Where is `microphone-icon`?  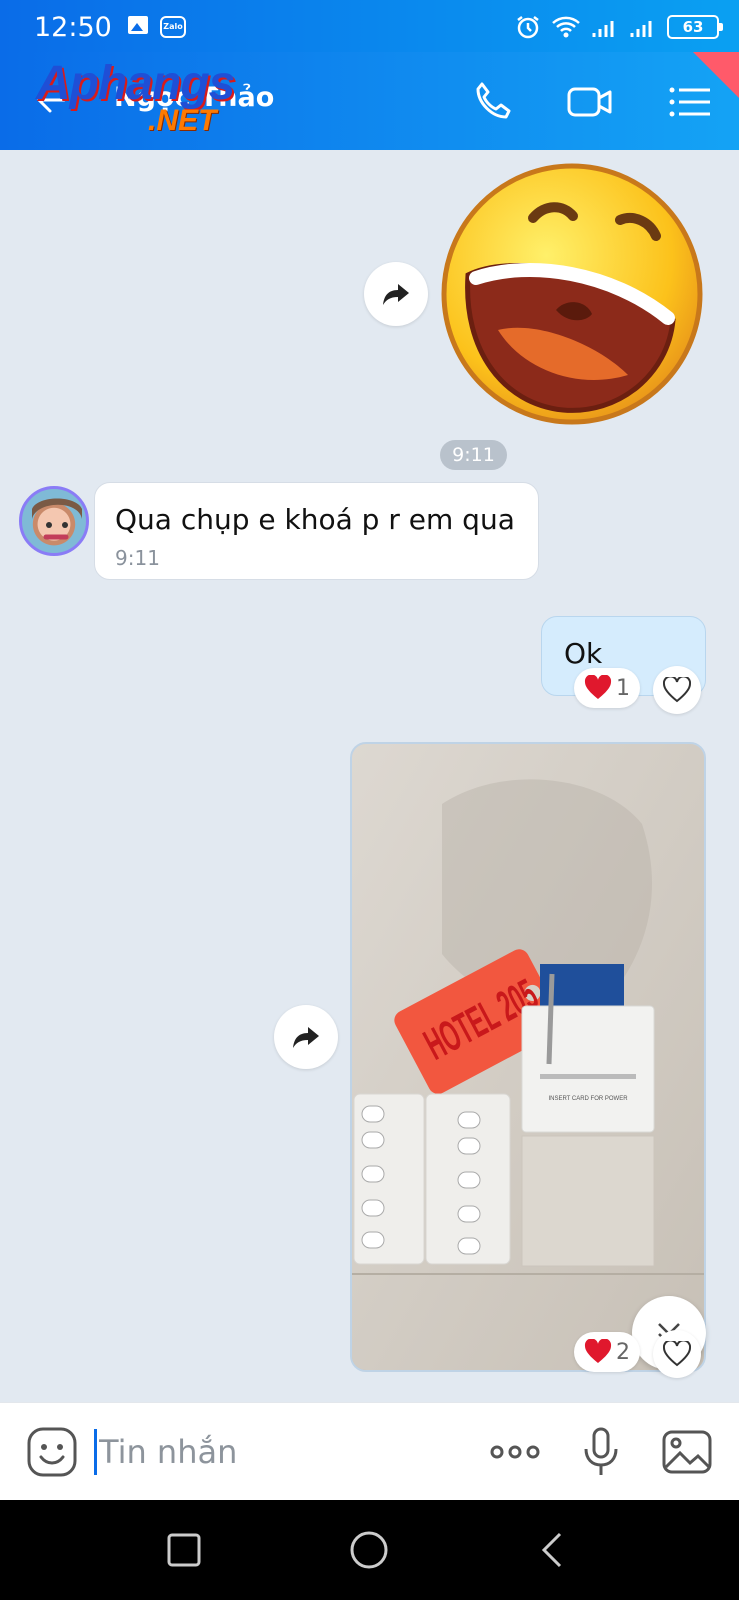
microphone-icon is located at coordinates (601, 1452).